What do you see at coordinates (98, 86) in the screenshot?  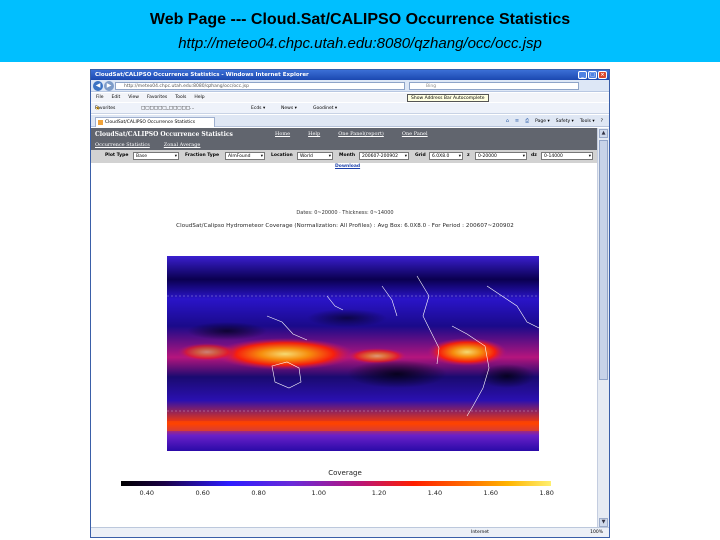 I see `back-icon: ◀` at bounding box center [98, 86].